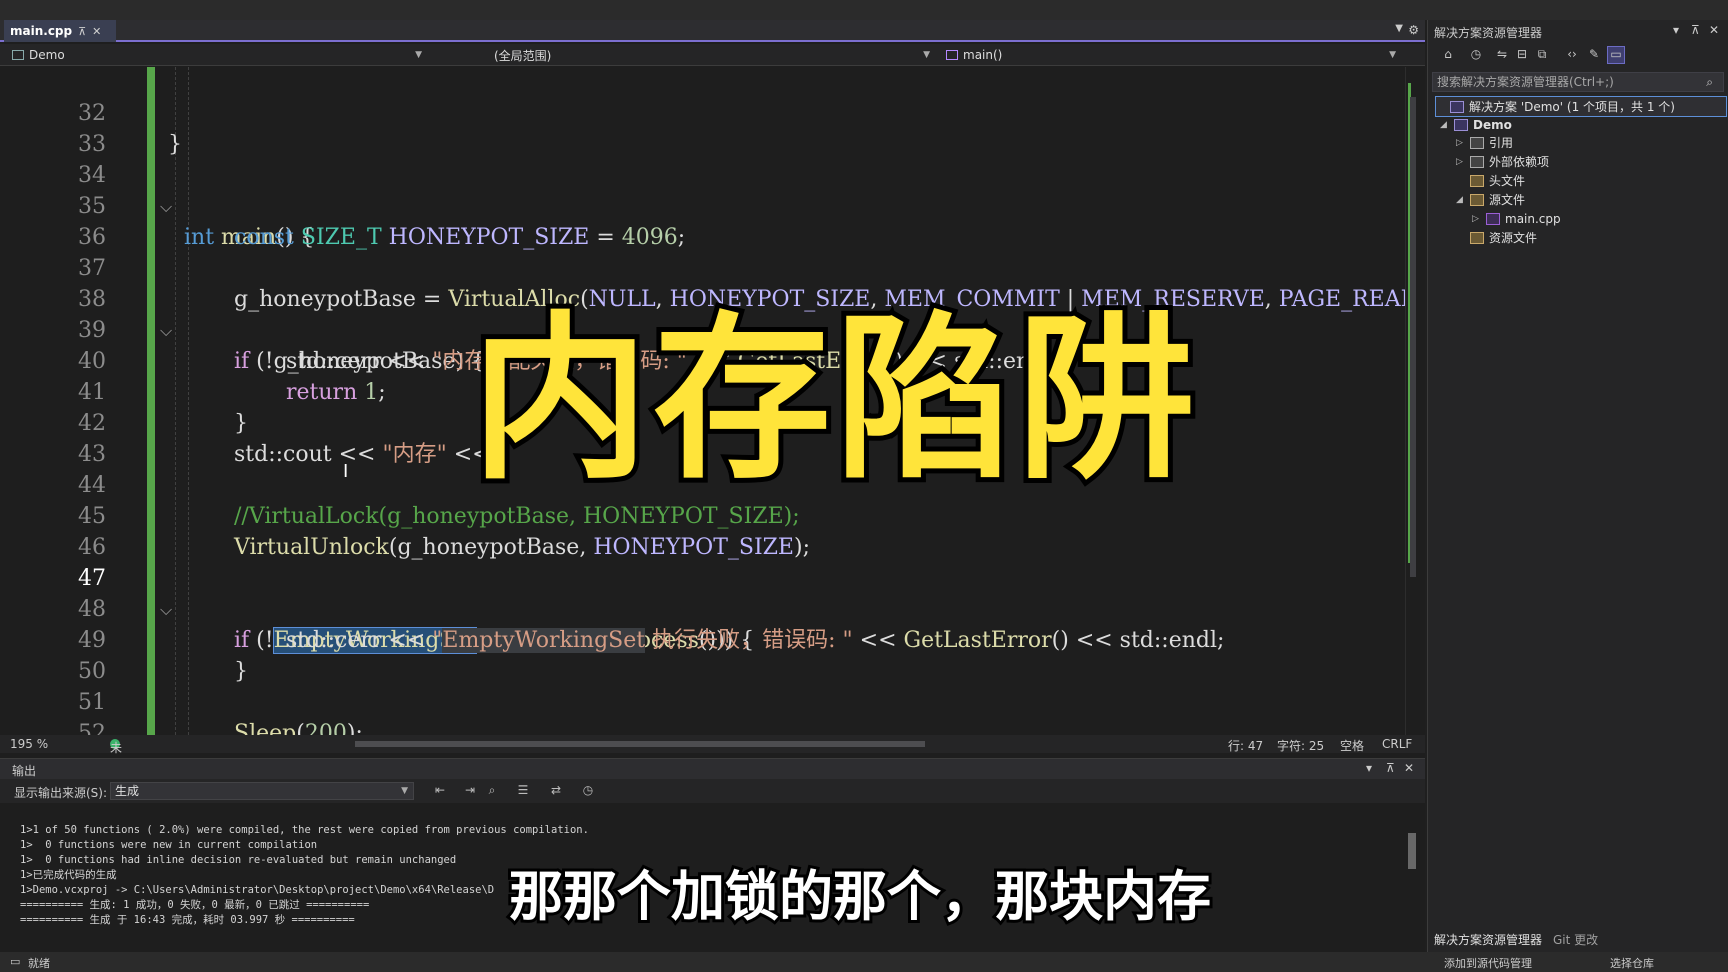 This screenshot has height=972, width=1728. What do you see at coordinates (1501, 143) in the screenshot?
I see `tree-label: 引用` at bounding box center [1501, 143].